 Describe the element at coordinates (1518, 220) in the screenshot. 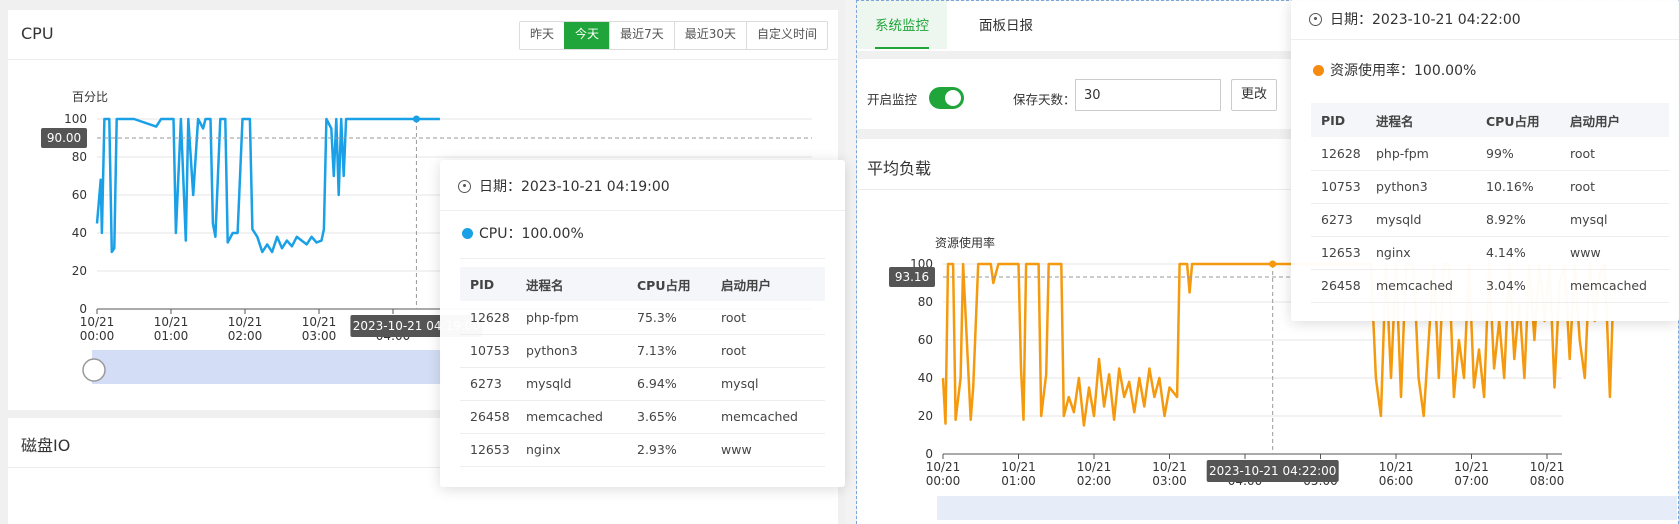

I see `cpu-usage-cell: 8.92%` at that location.